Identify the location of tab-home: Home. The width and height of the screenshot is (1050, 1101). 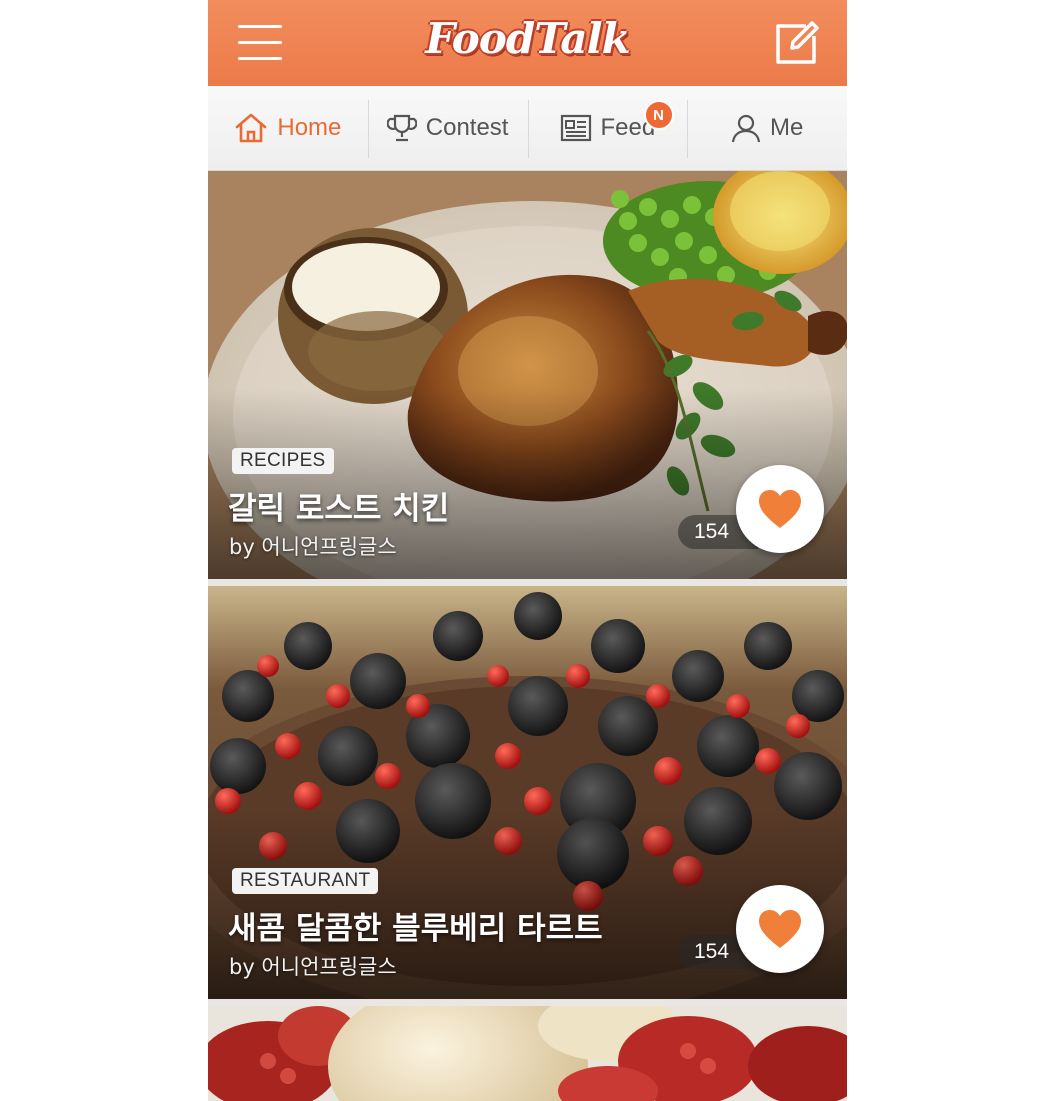
(288, 128).